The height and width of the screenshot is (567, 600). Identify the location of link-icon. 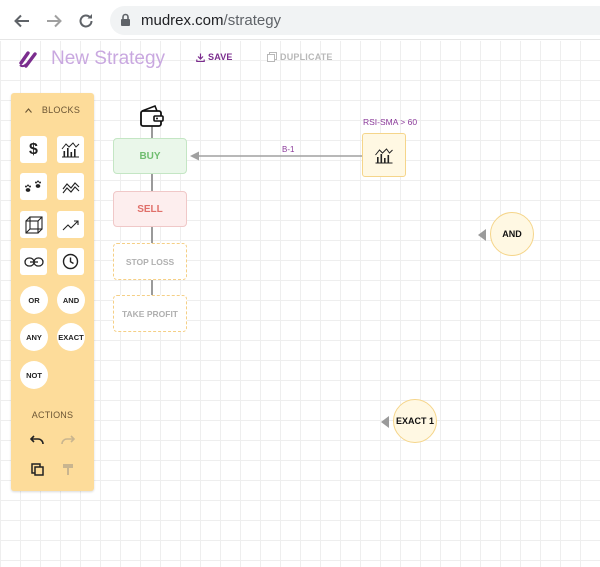
(33, 261).